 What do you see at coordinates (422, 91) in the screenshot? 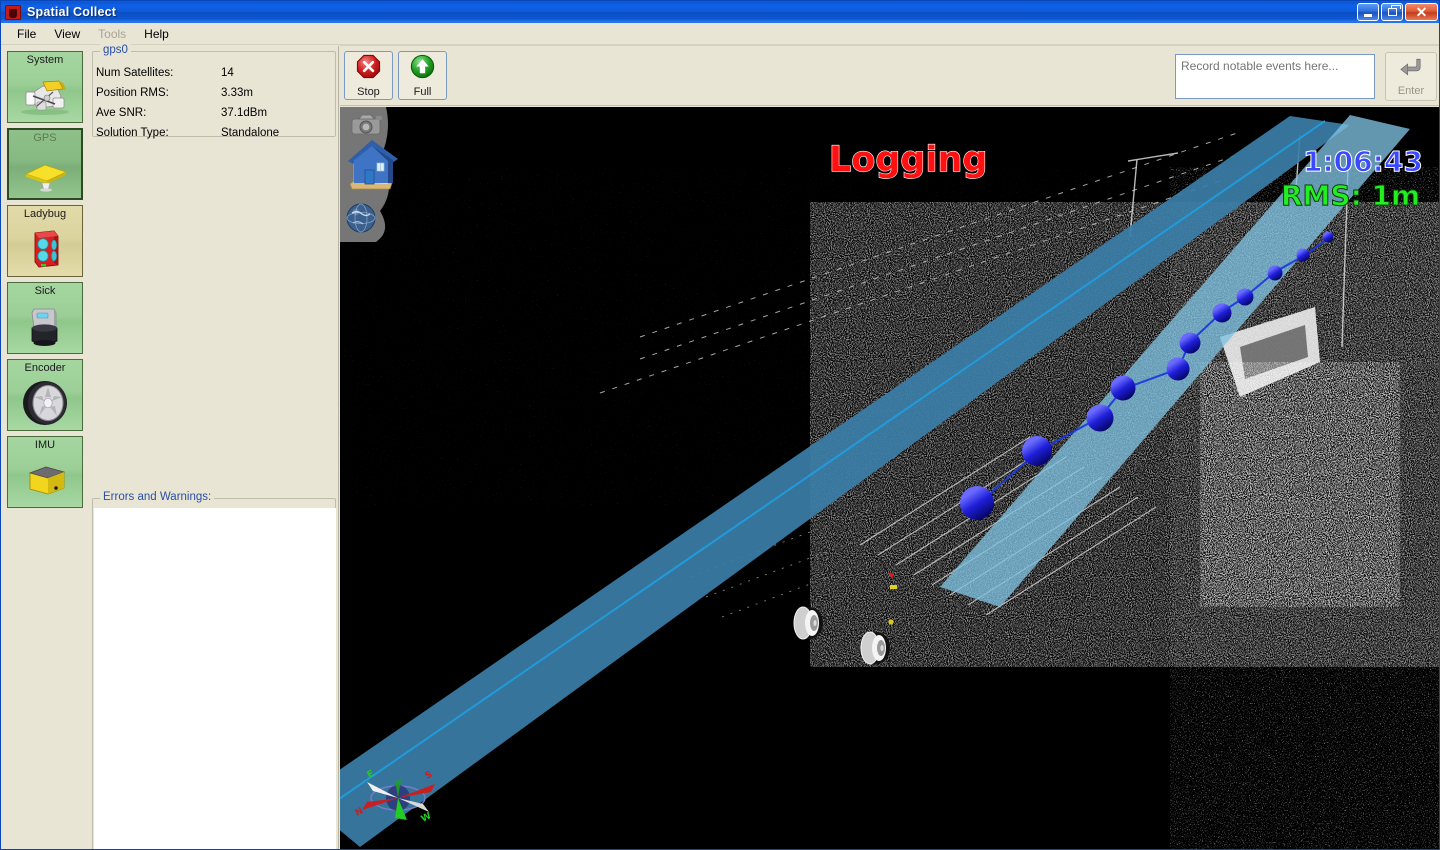
I see `full-button-label: Full` at bounding box center [422, 91].